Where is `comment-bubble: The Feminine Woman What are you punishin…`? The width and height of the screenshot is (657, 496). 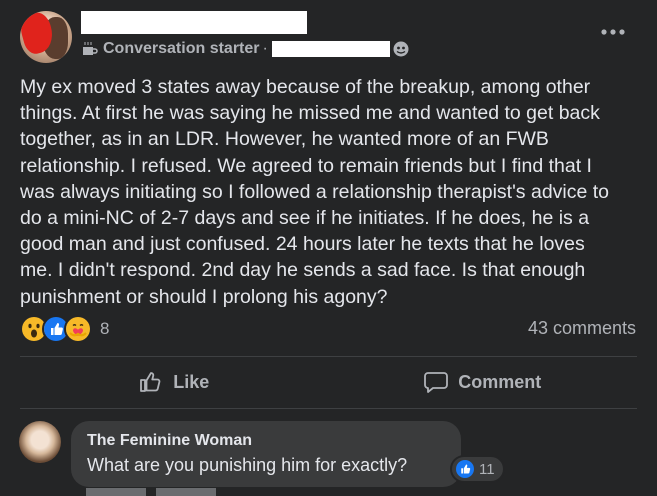
comment-bubble: The Feminine Woman What are you punishin… is located at coordinates (266, 454).